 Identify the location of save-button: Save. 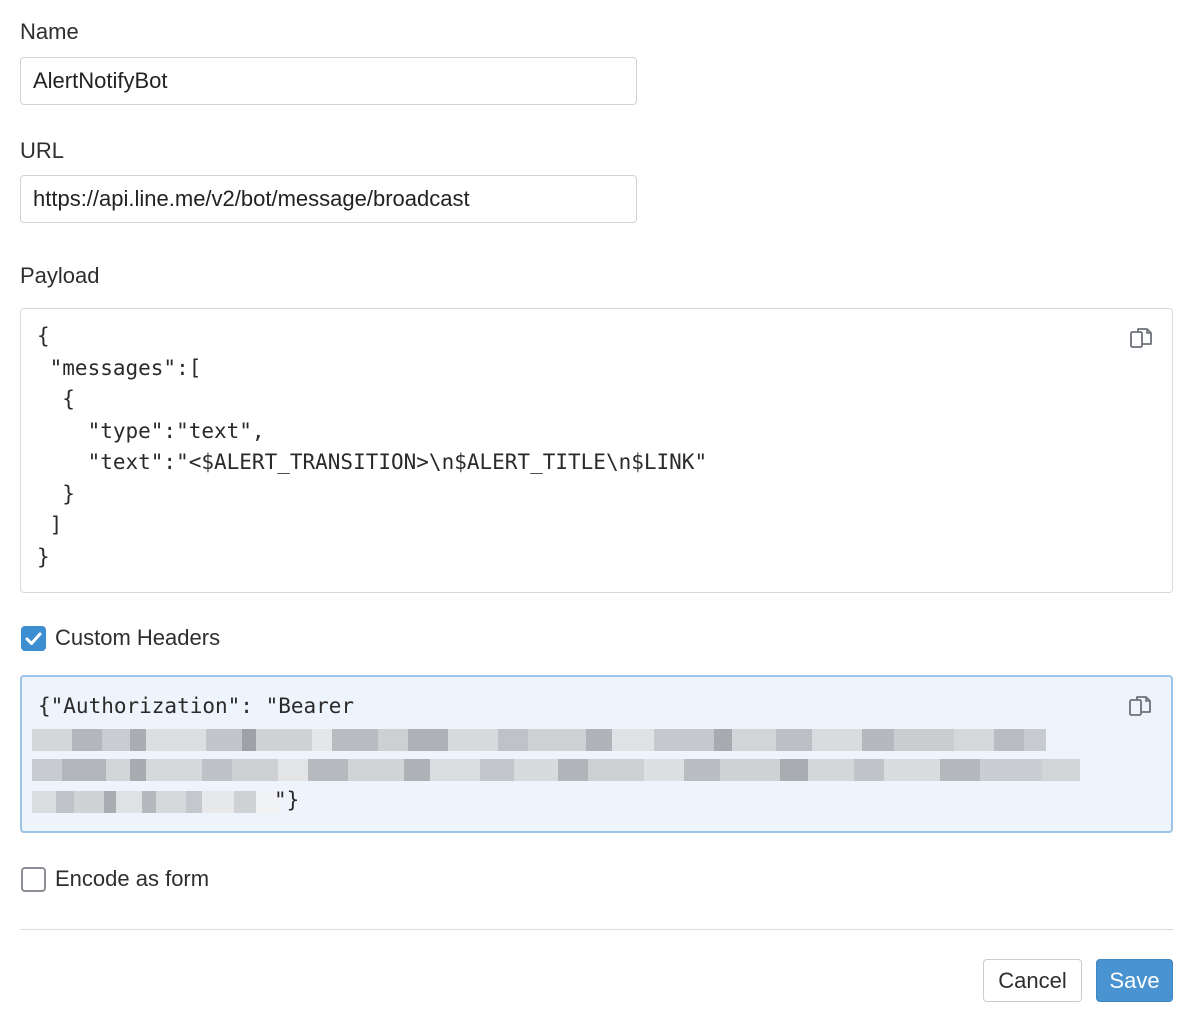
(1134, 980).